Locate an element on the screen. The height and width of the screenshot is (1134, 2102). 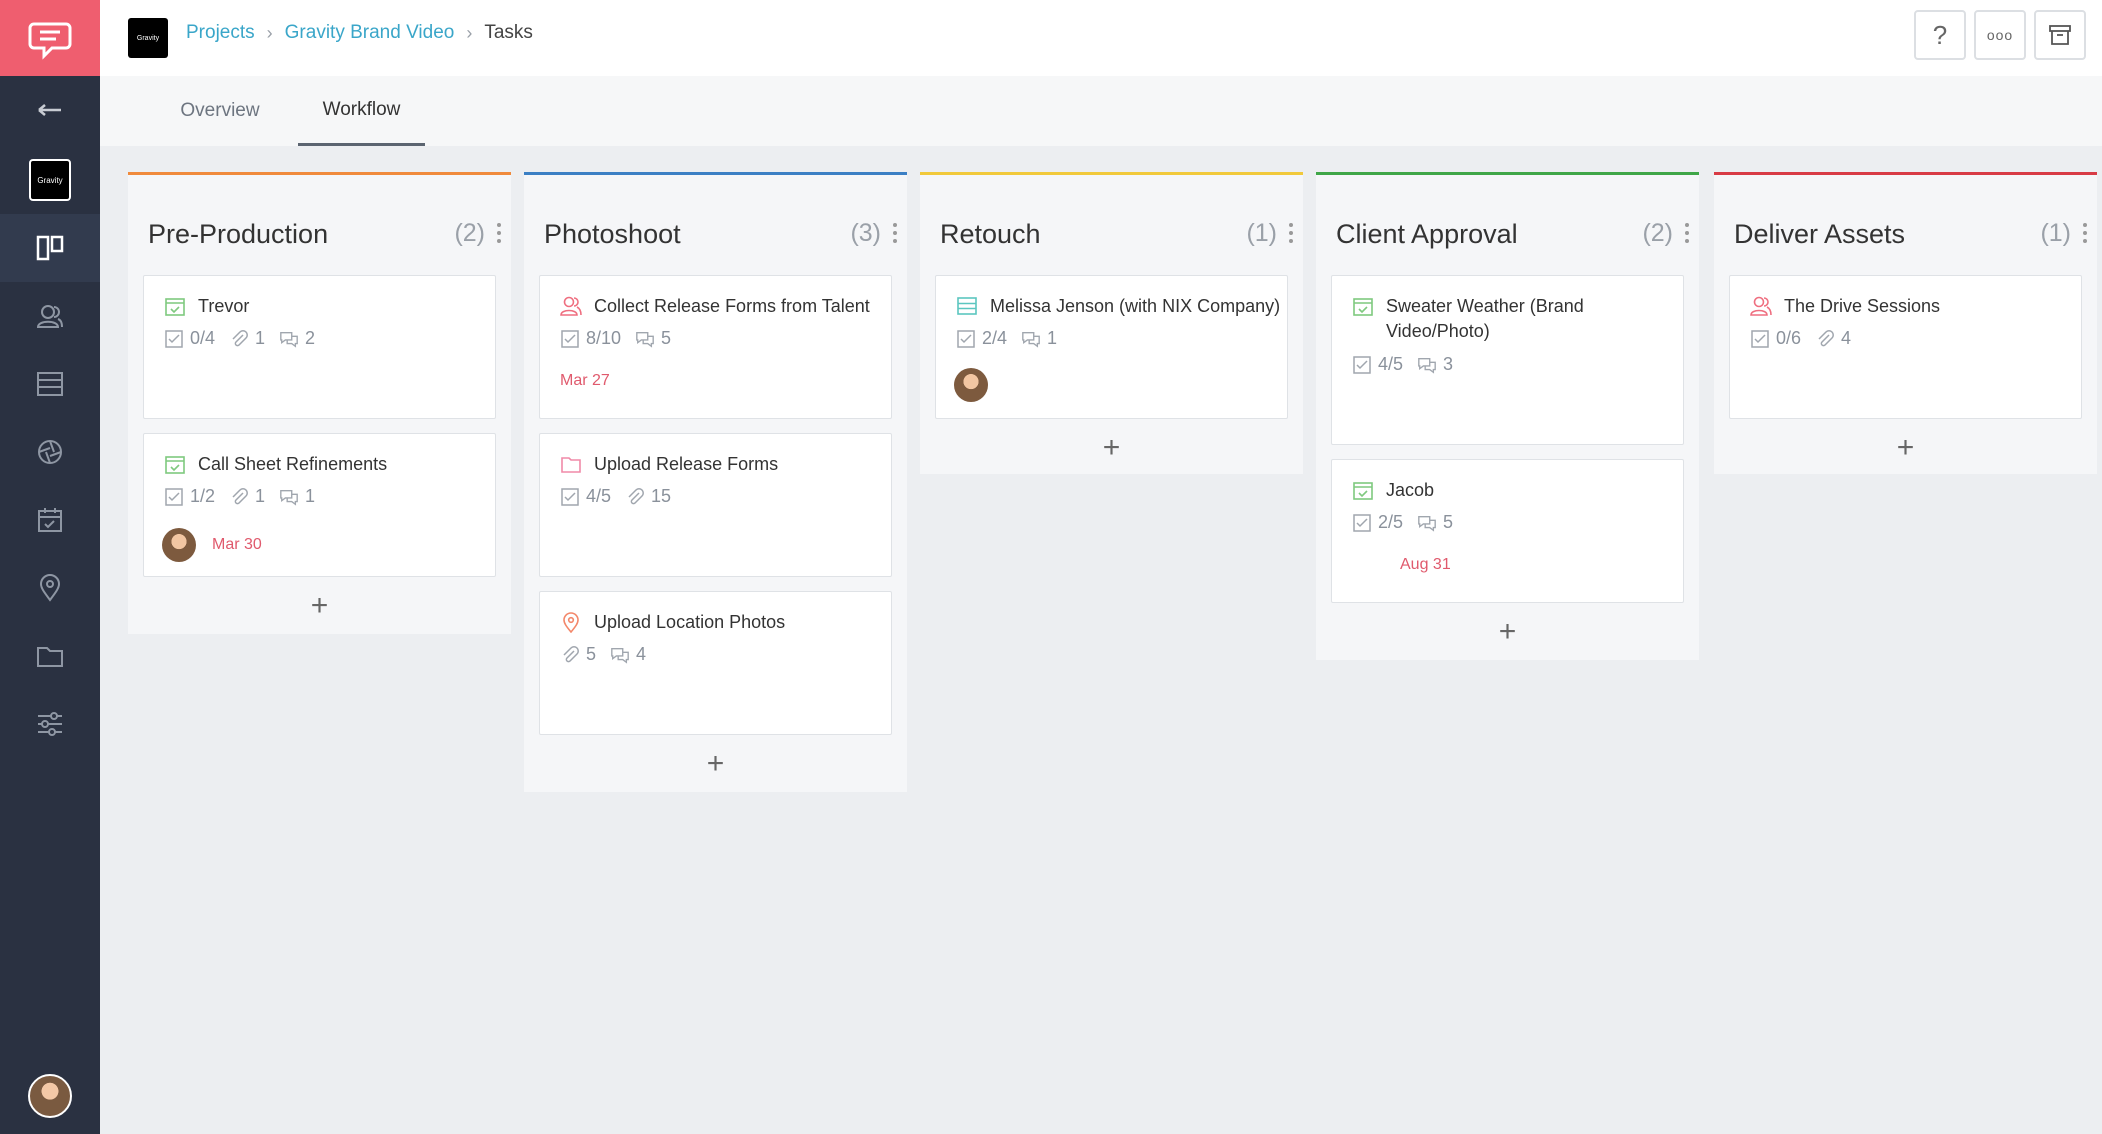
task-card: Call Sheet Refinements 1/2 1 1 Mar 30 is located at coordinates (319, 505).